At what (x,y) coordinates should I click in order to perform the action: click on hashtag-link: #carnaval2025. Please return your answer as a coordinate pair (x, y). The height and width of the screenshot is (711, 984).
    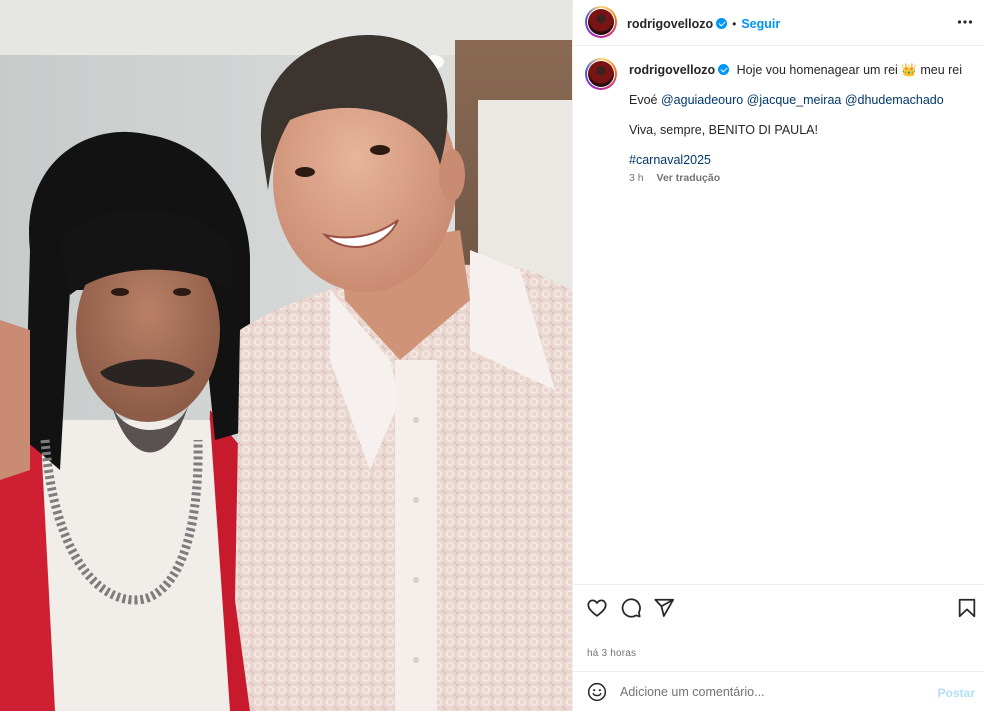
    Looking at the image, I should click on (670, 160).